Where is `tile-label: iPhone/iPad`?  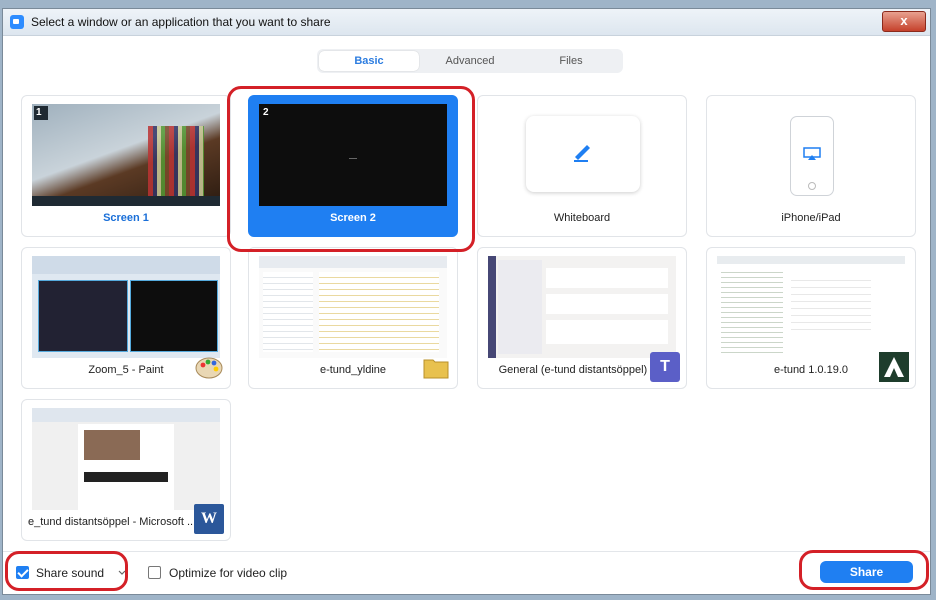
tile-label: iPhone/iPad is located at coordinates (811, 218).